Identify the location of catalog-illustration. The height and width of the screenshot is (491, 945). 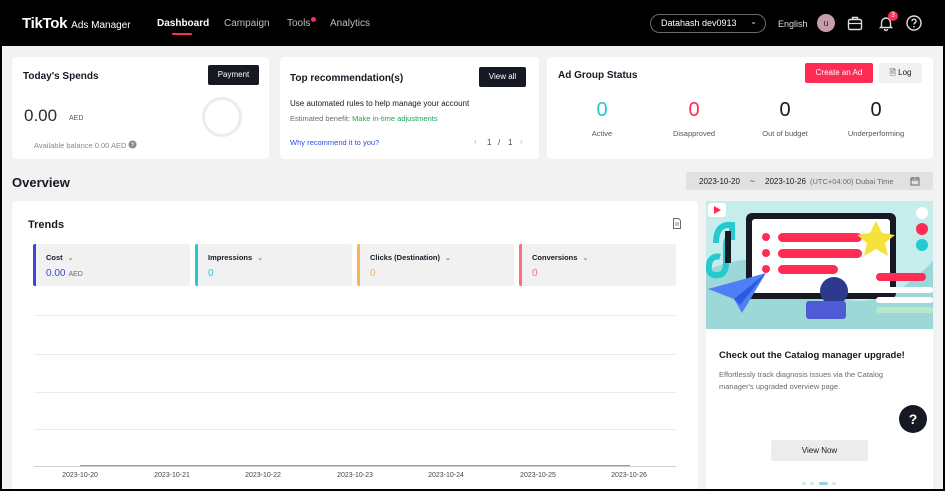
(819, 265).